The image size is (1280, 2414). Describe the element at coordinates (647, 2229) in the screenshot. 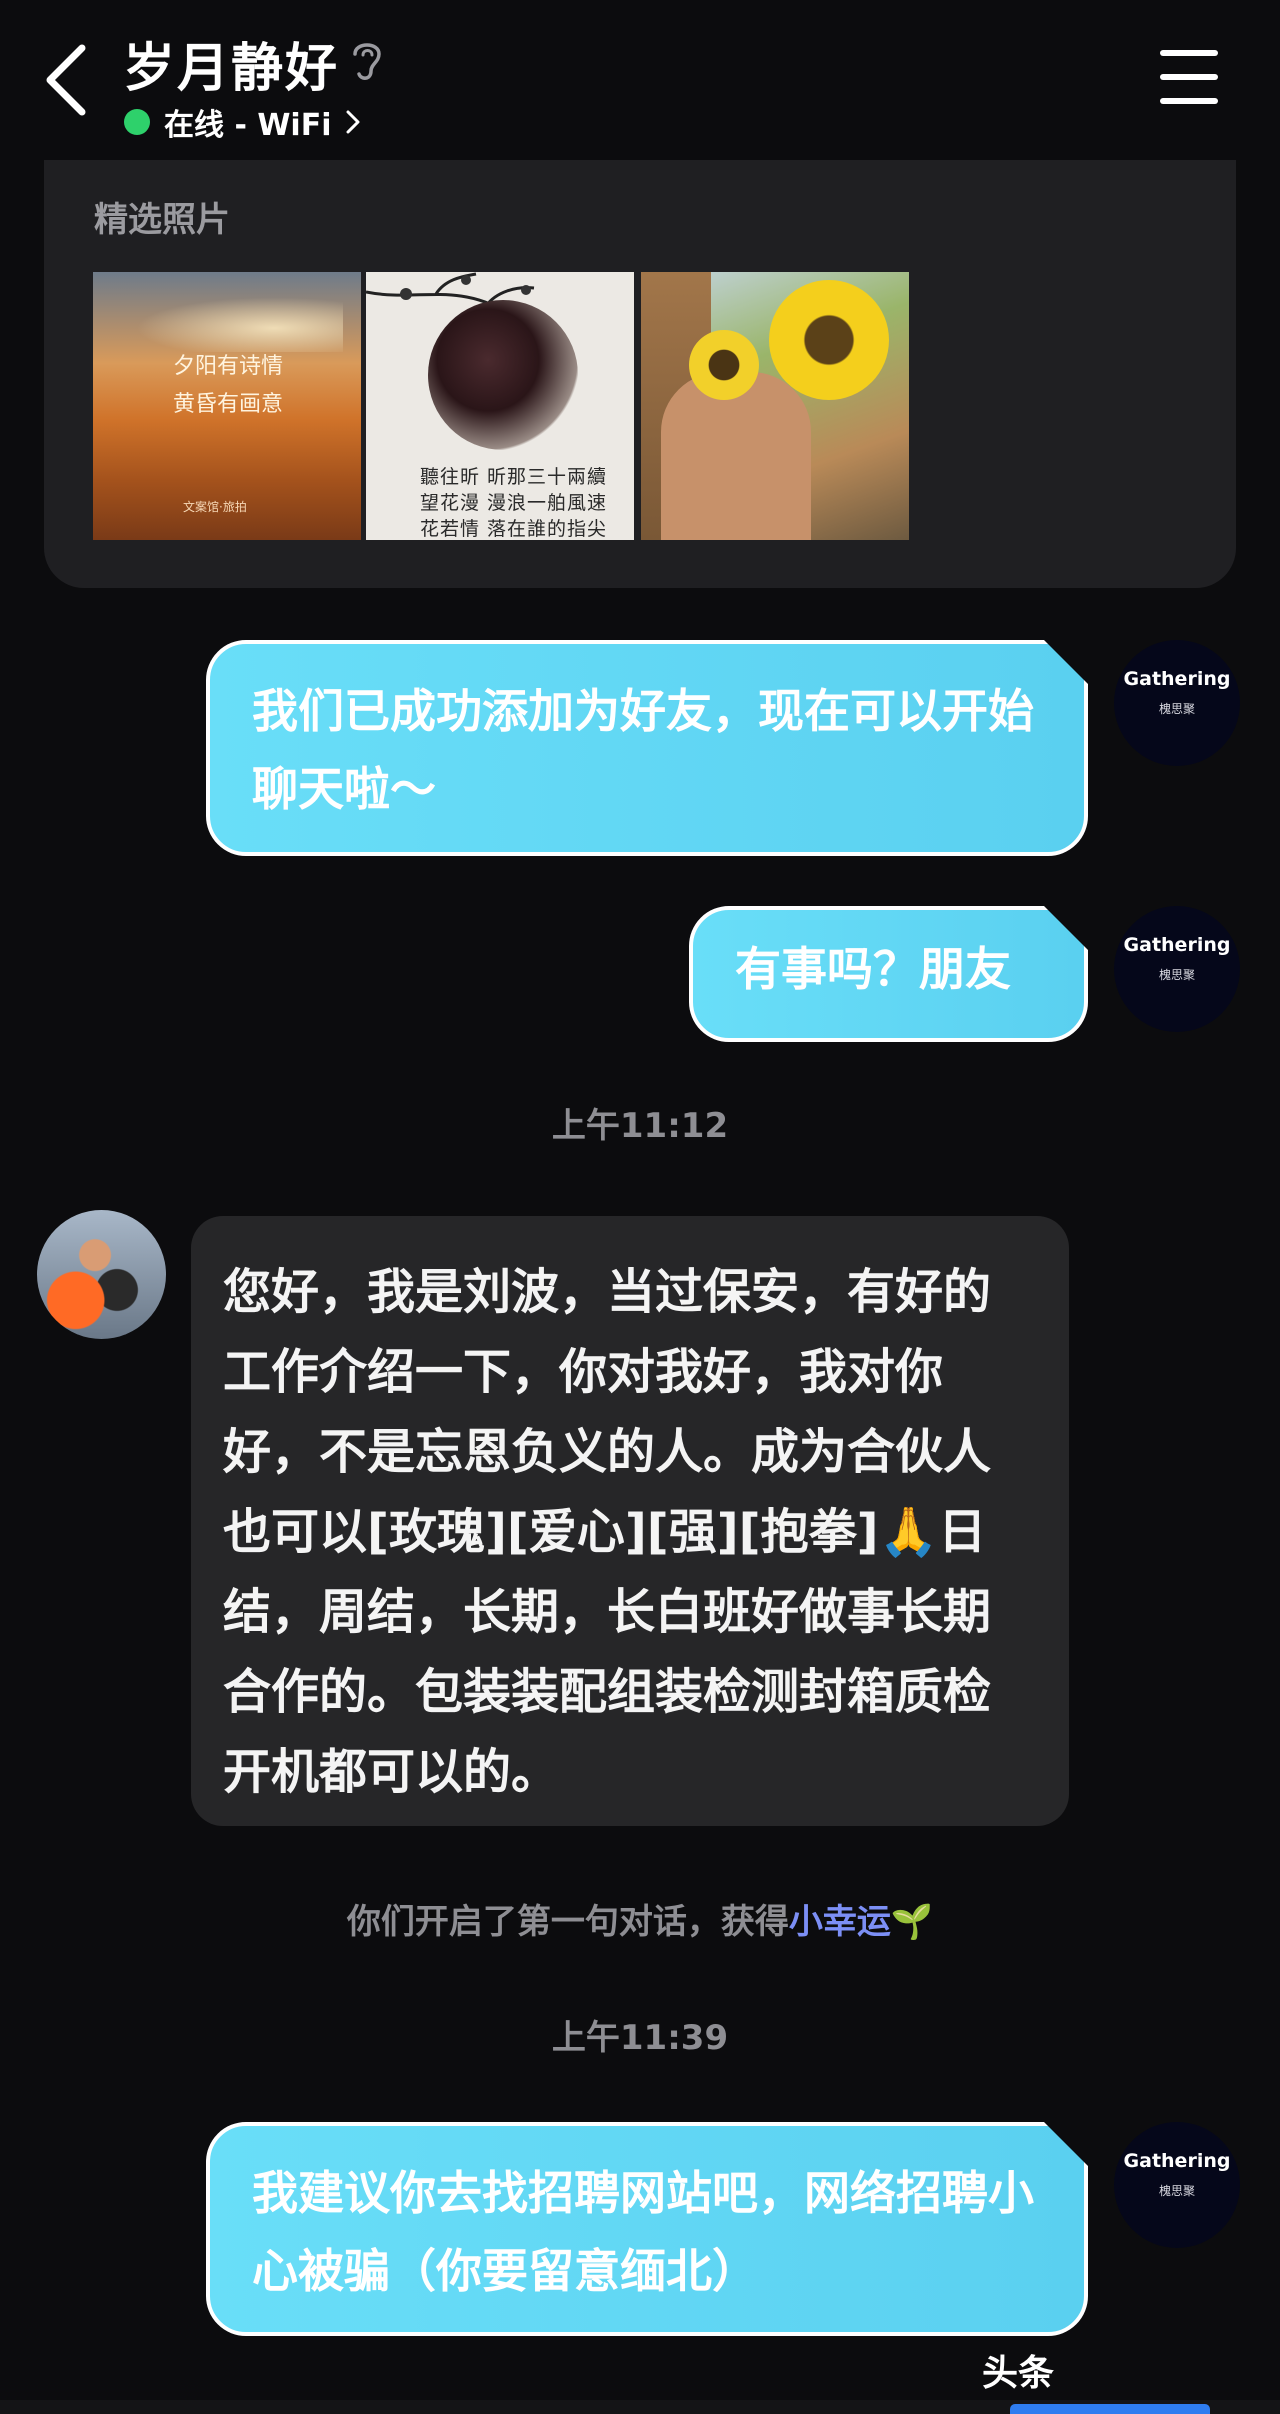

I see `message-bubble-outgoing: 我建议你去找招聘网站吧，网络招聘小心被骗（你要留意缅北）` at that location.